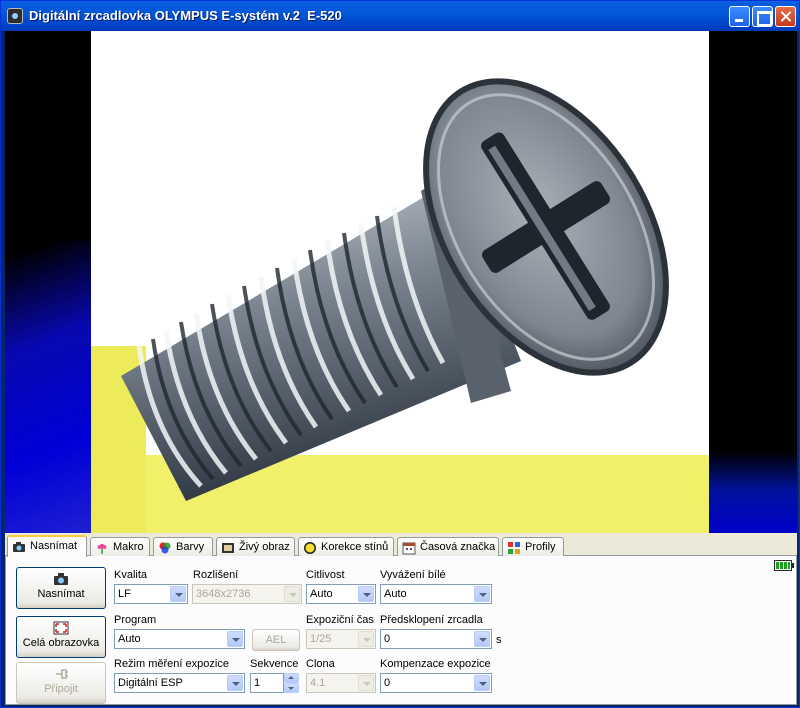 The width and height of the screenshot is (800, 708). I want to click on tab-label: Živý obraz, so click(264, 547).